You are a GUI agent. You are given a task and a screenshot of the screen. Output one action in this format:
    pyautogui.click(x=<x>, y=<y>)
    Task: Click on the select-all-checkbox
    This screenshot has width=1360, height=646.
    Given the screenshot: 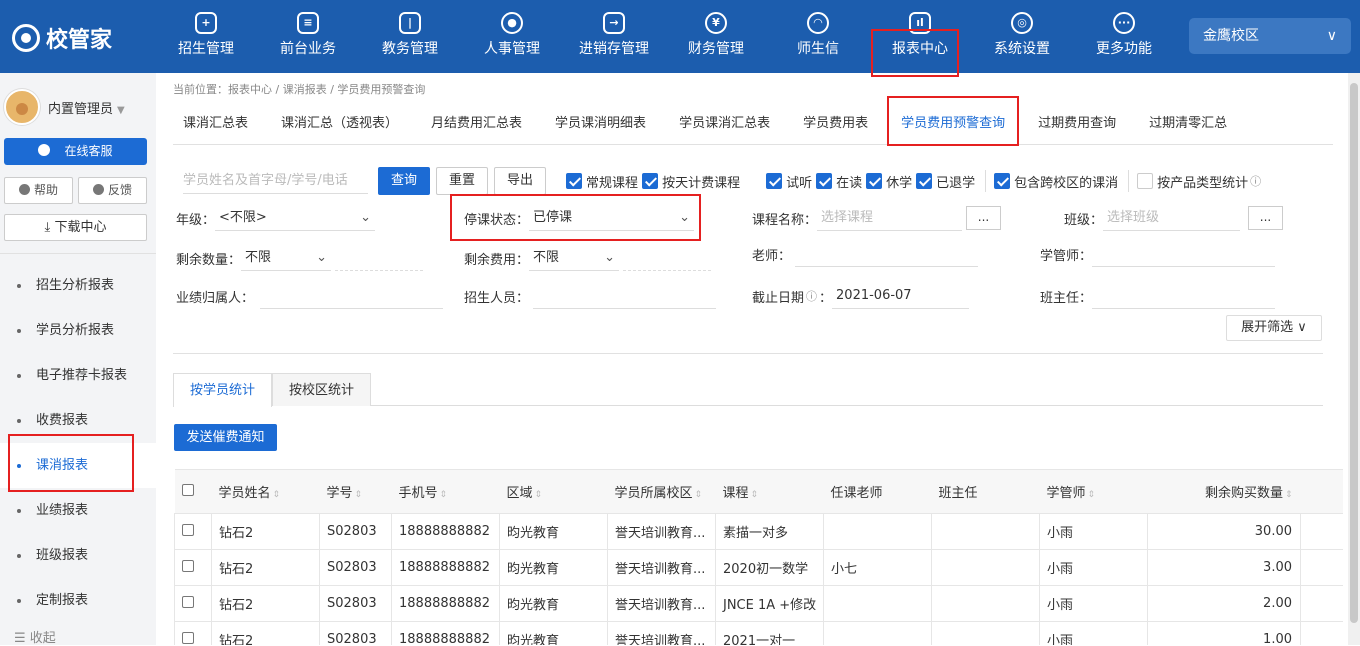 What is the action you would take?
    pyautogui.click(x=187, y=489)
    